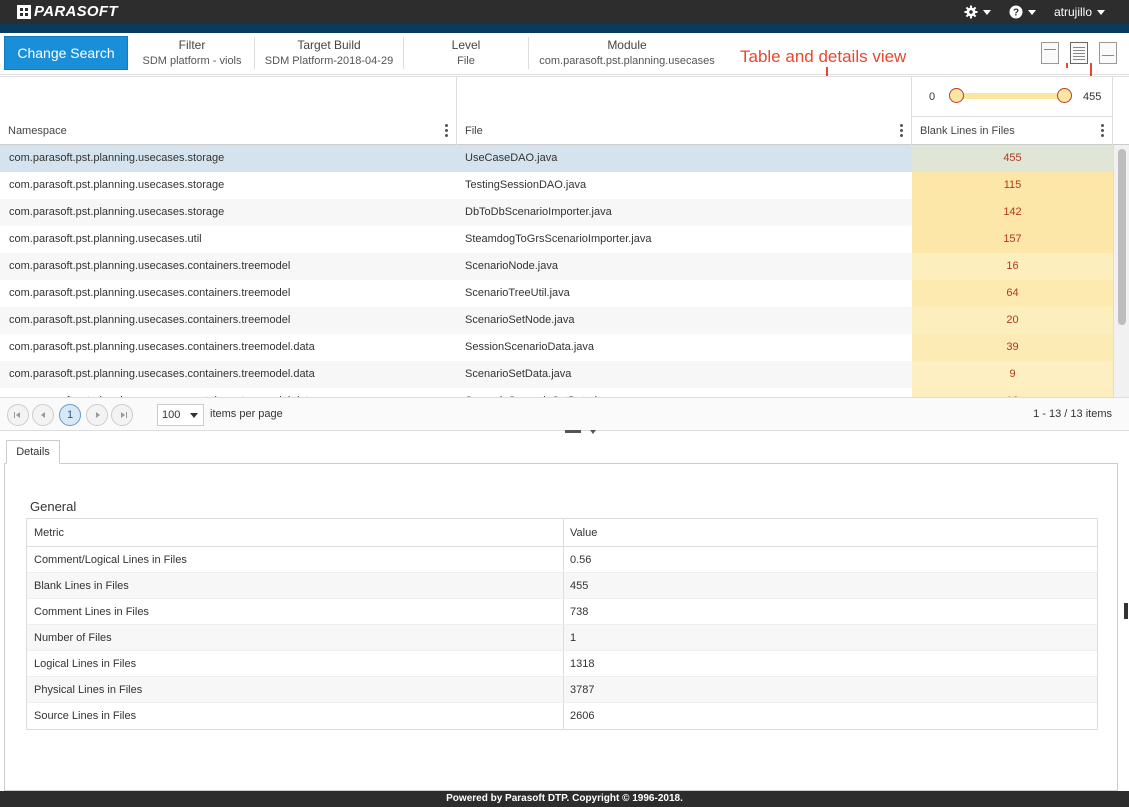  What do you see at coordinates (977, 12) in the screenshot?
I see `settings-menu` at bounding box center [977, 12].